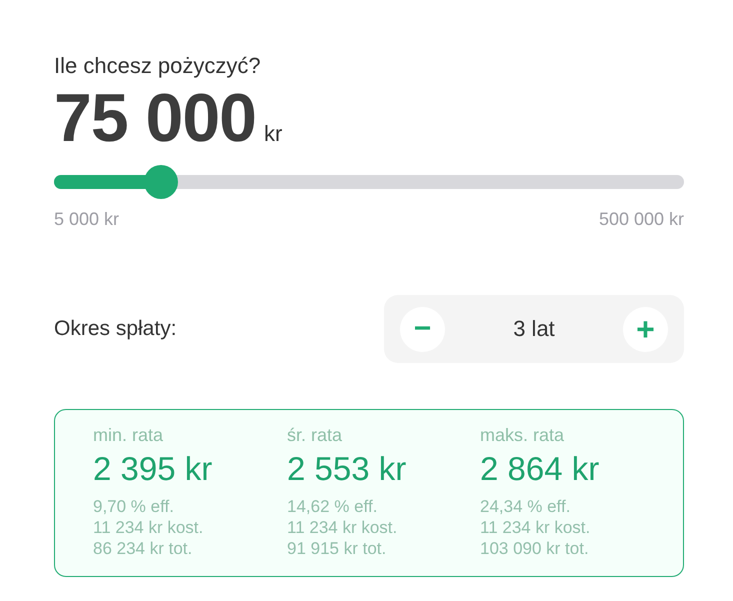 The image size is (733, 601). I want to click on rate-amount: 2 395 kr, so click(152, 469).